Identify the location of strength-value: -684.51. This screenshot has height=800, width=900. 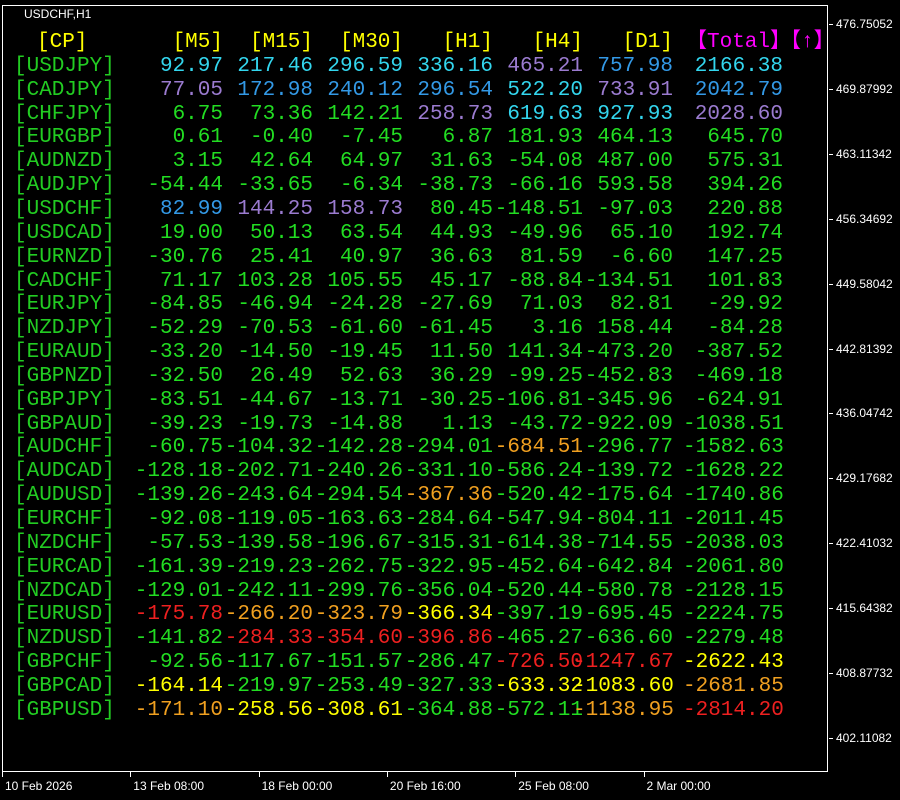
(538, 448).